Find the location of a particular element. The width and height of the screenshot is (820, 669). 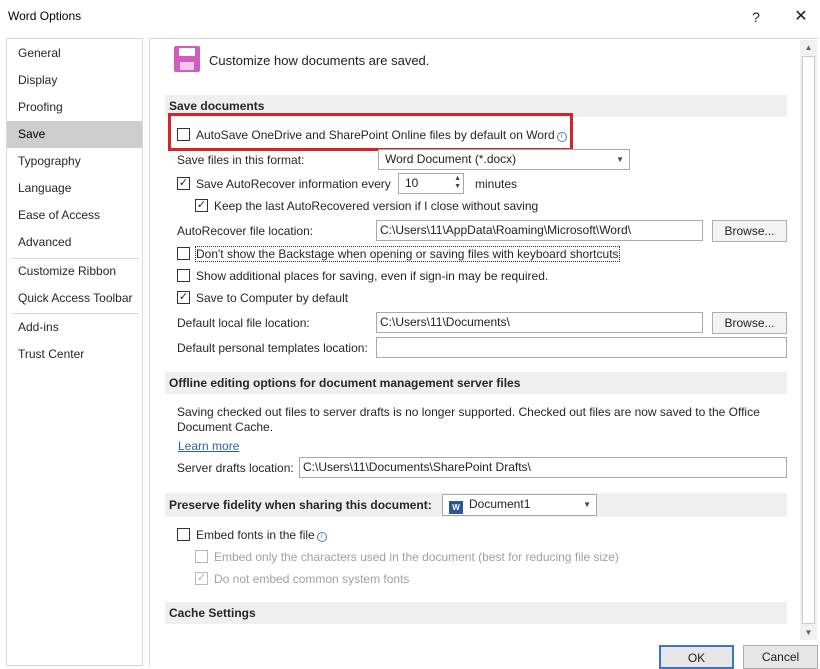

embed-fonts-label: Embed fonts in the file i is located at coordinates (261, 535).